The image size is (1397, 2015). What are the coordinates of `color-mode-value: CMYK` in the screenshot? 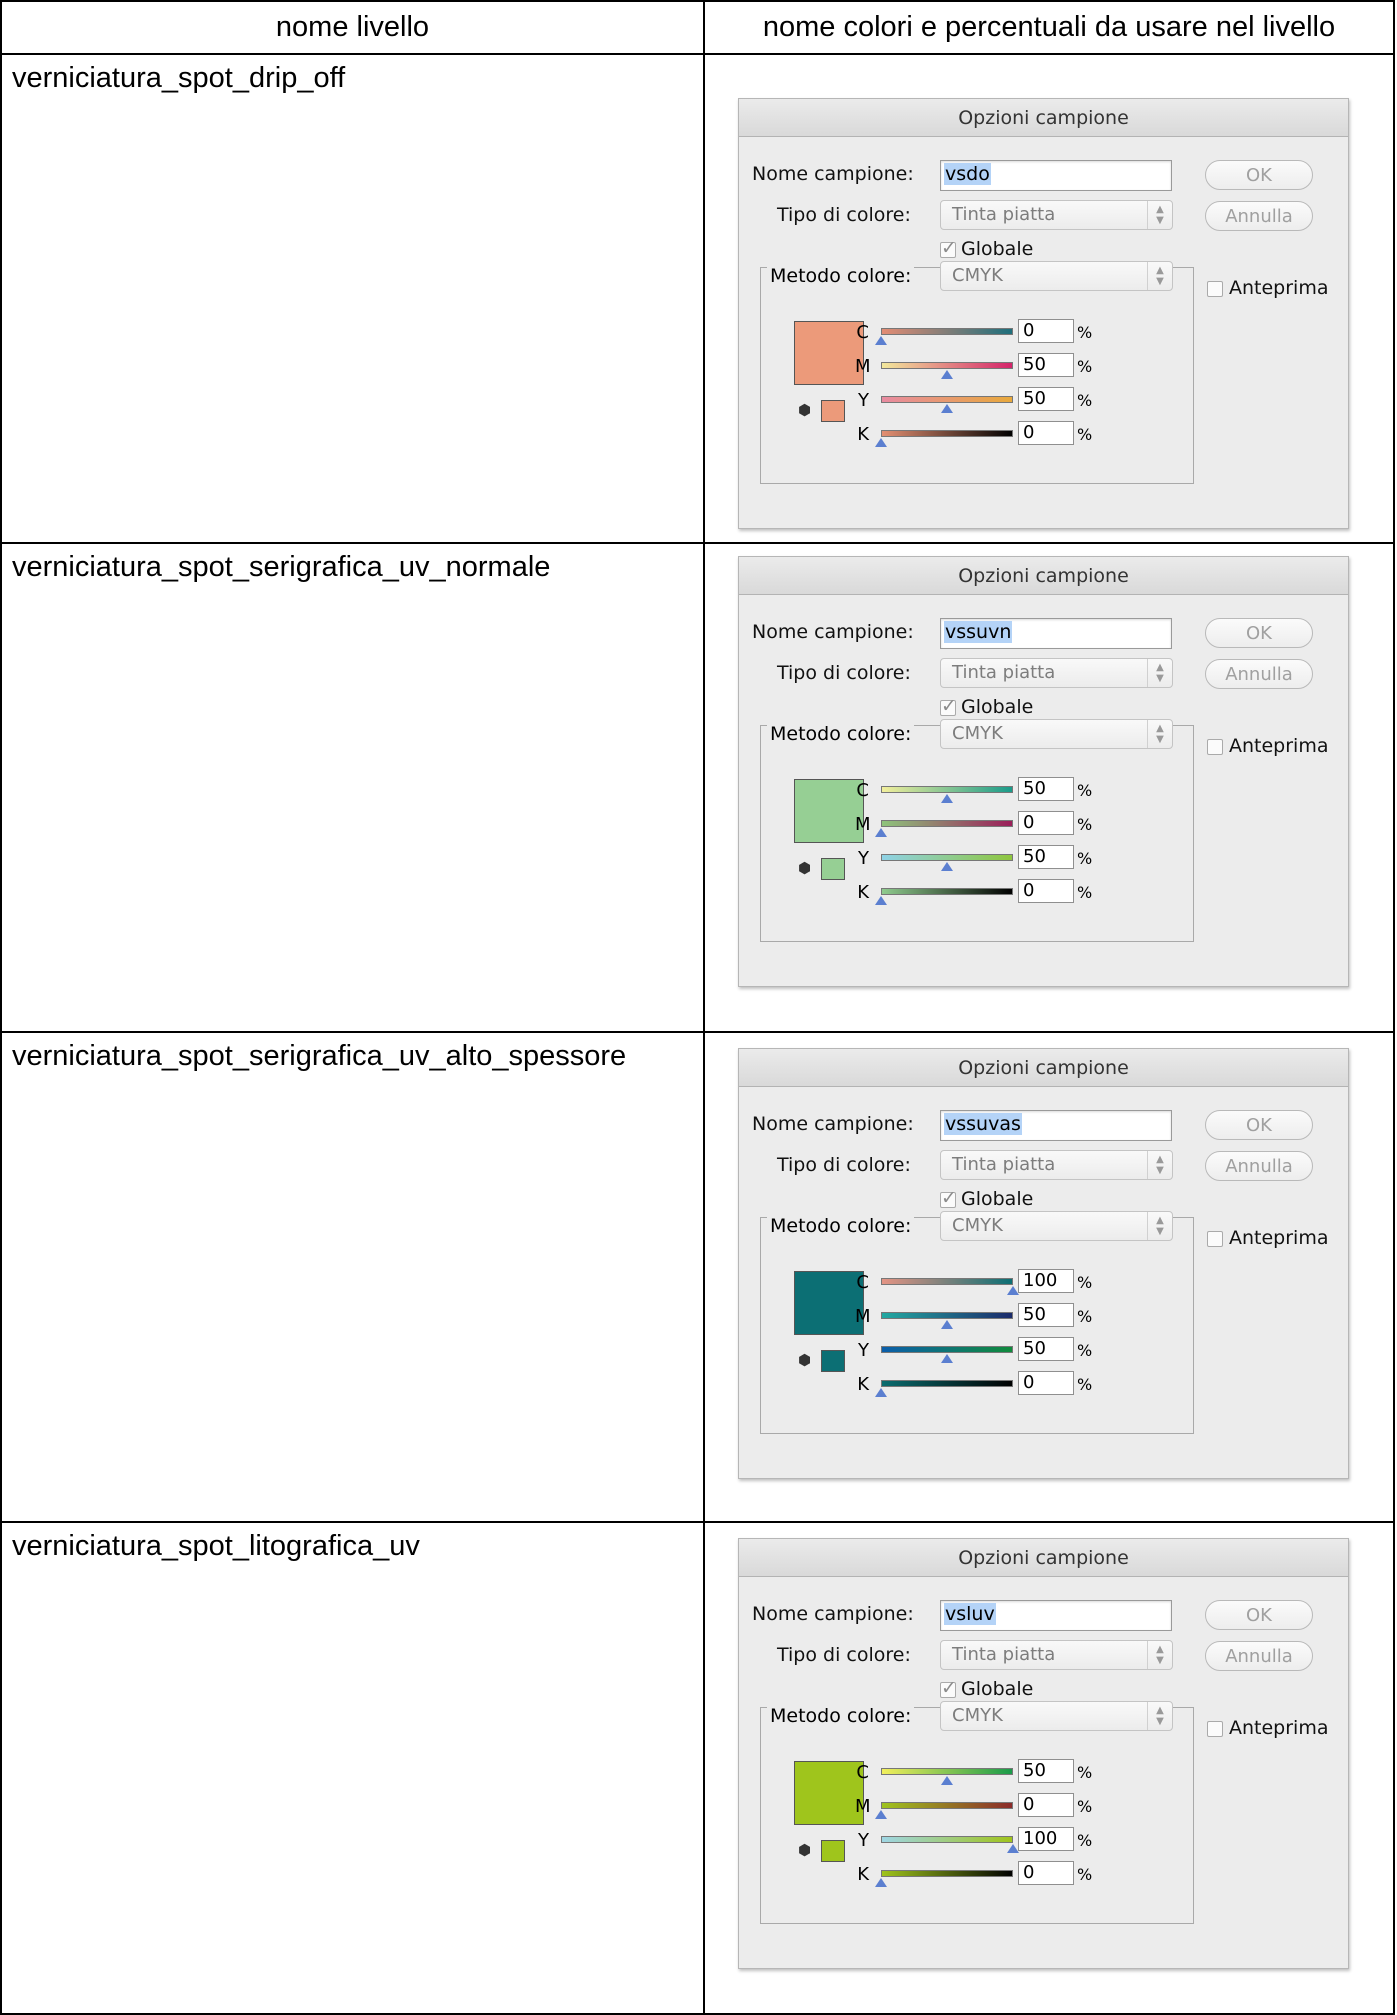 It's located at (977, 1715).